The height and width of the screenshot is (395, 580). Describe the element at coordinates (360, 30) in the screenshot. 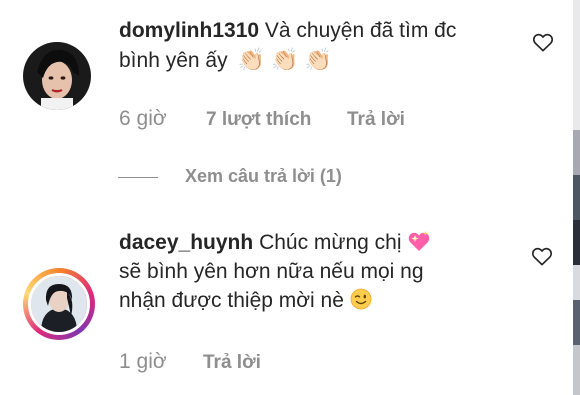

I see `comment-text-line: Và chuyện đã tìm đc` at that location.